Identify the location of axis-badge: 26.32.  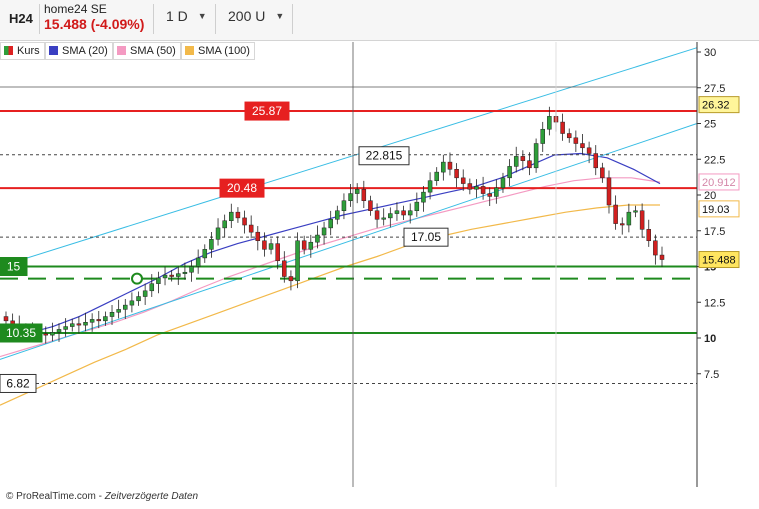
(716, 106).